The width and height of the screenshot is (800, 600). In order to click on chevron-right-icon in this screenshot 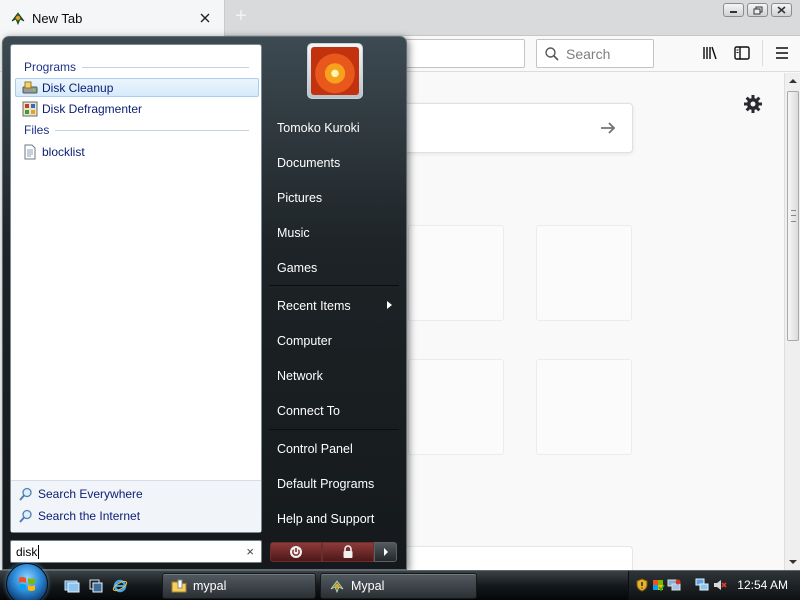, I will do `click(385, 552)`.